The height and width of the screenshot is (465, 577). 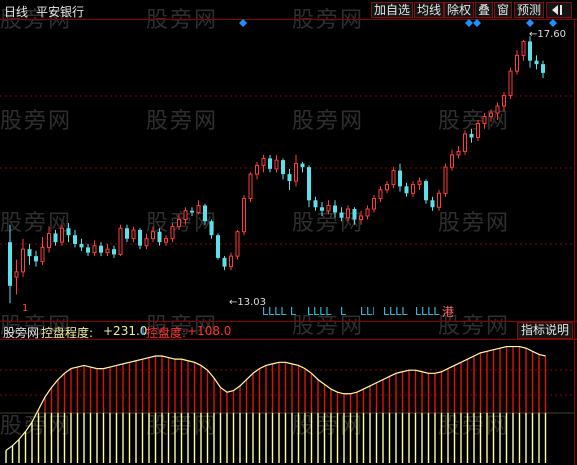 What do you see at coordinates (21, 333) in the screenshot?
I see `indicator-source: 股旁网` at bounding box center [21, 333].